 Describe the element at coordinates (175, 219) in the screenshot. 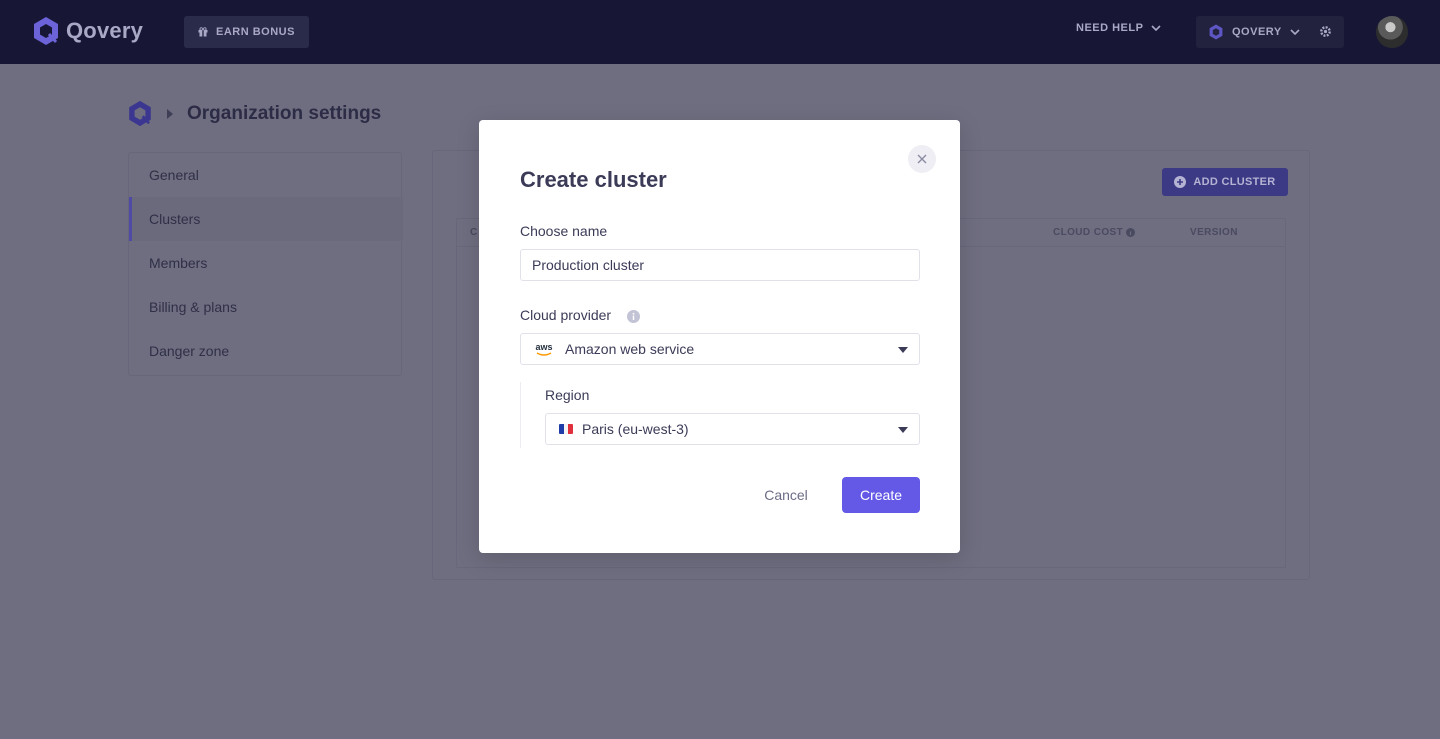

I see `sidebar-item-label: Clusters` at that location.